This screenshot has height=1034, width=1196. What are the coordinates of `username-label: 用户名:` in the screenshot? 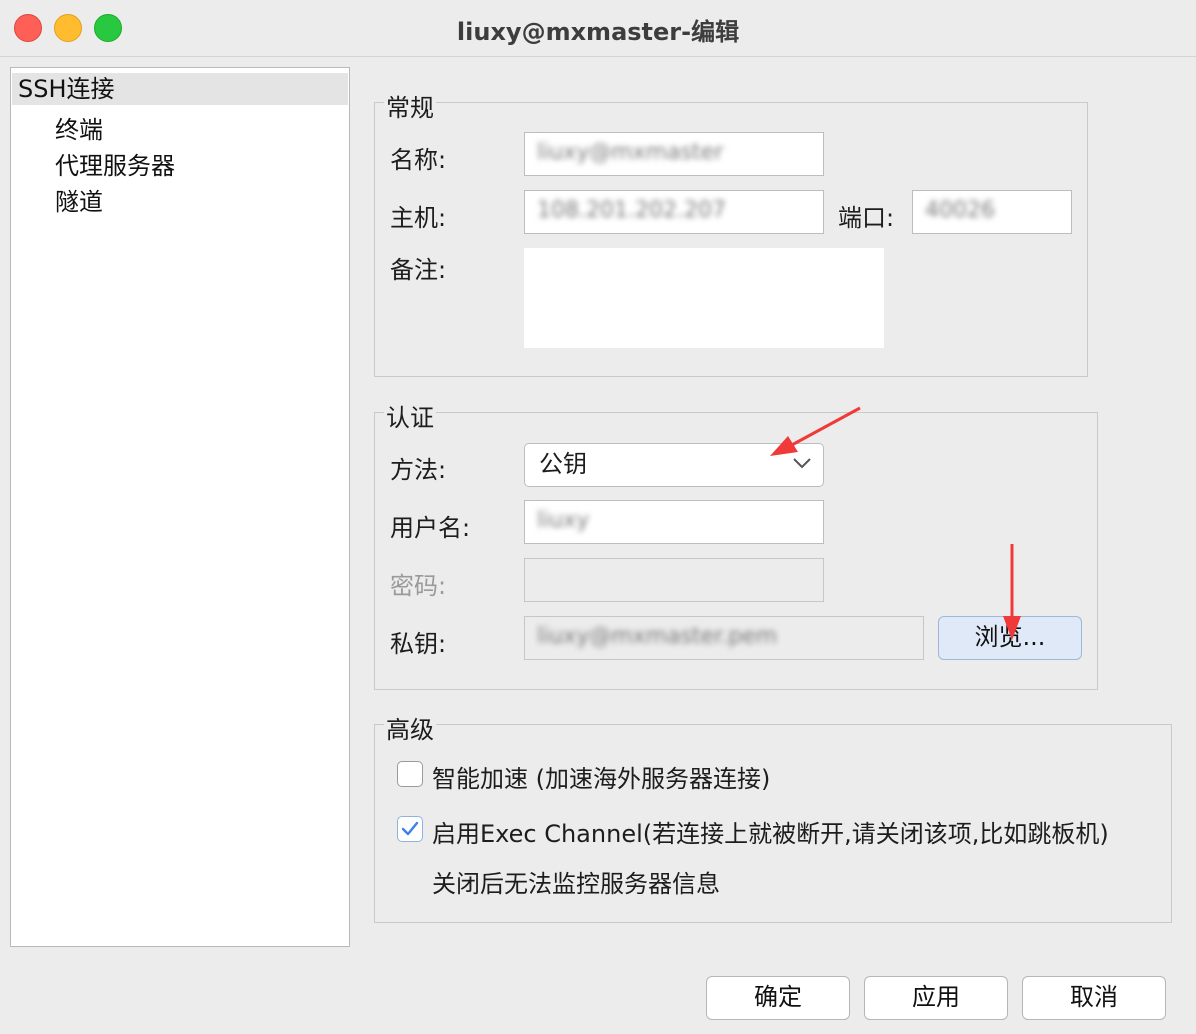 It's located at (430, 528).